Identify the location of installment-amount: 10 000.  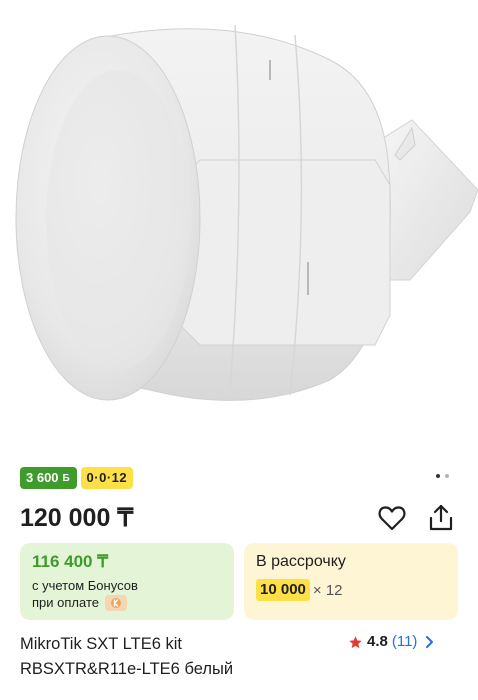
(283, 590).